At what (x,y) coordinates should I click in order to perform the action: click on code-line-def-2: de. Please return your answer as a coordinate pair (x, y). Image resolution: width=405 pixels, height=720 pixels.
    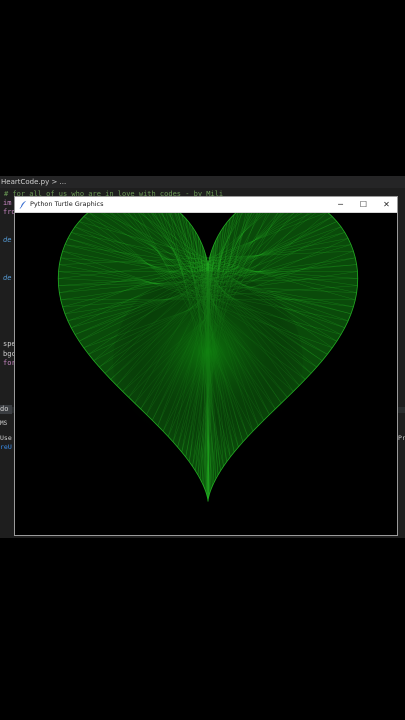
    Looking at the image, I should click on (7, 278).